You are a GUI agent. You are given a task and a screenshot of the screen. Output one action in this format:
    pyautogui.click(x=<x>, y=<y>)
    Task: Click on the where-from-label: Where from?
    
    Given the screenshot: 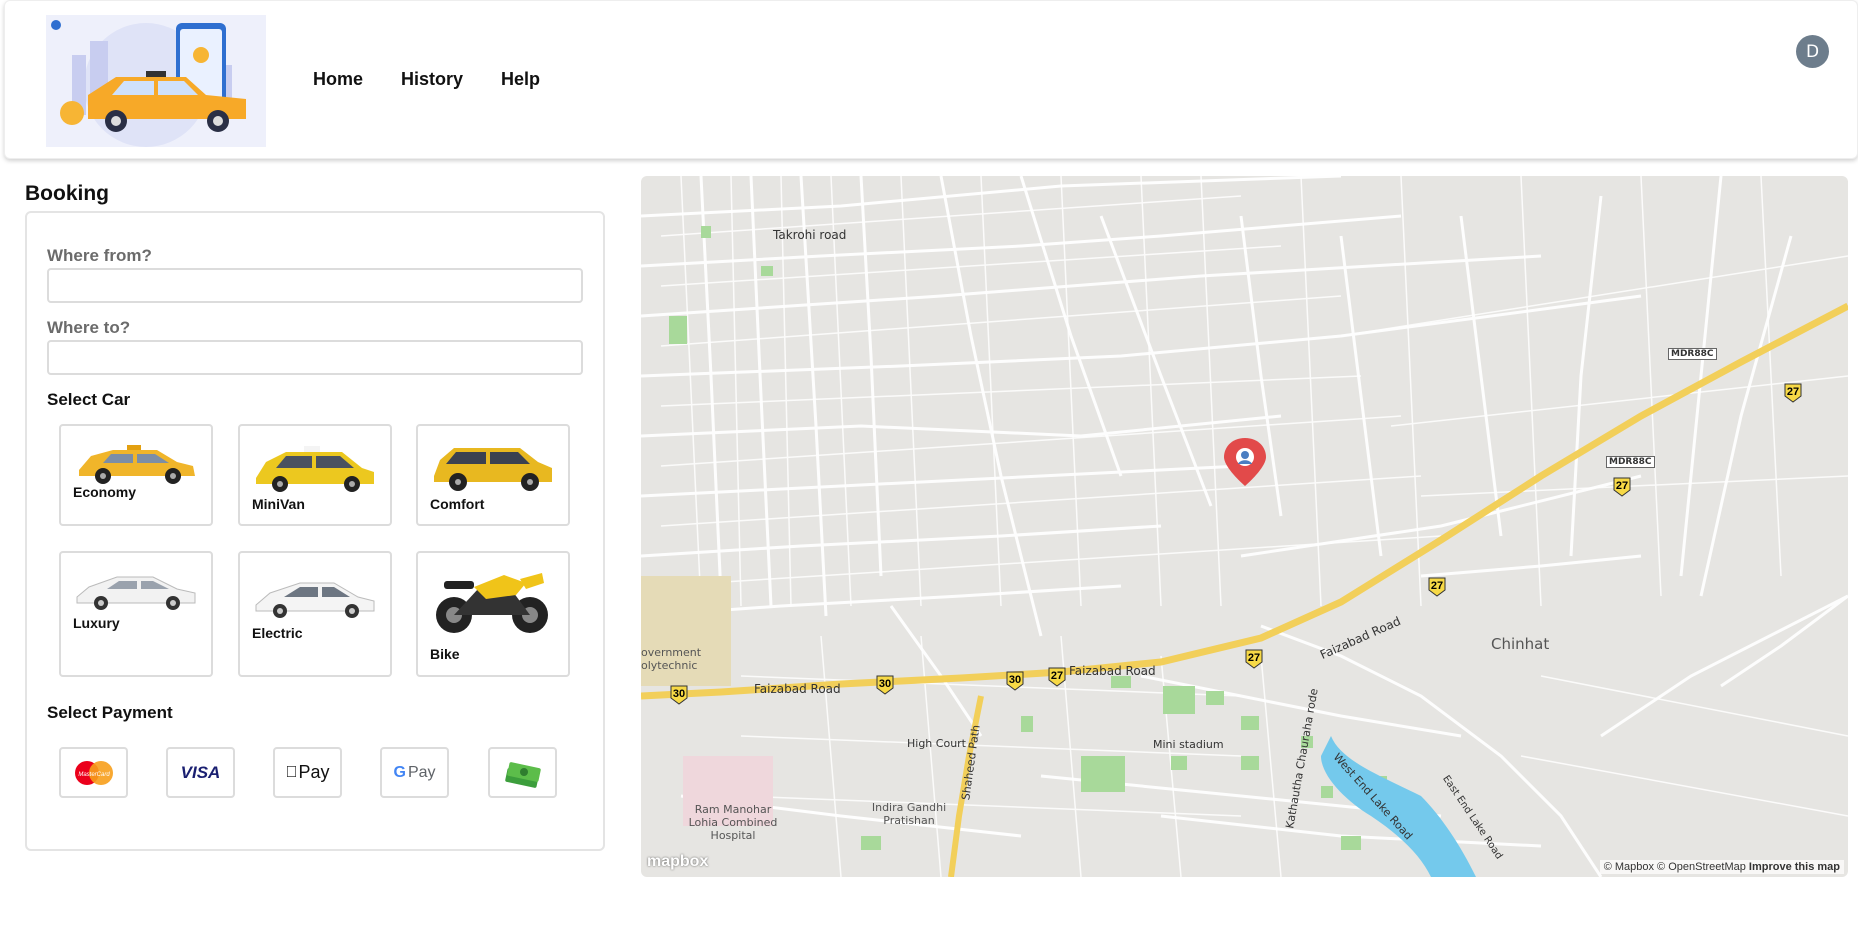 What is the action you would take?
    pyautogui.click(x=99, y=255)
    